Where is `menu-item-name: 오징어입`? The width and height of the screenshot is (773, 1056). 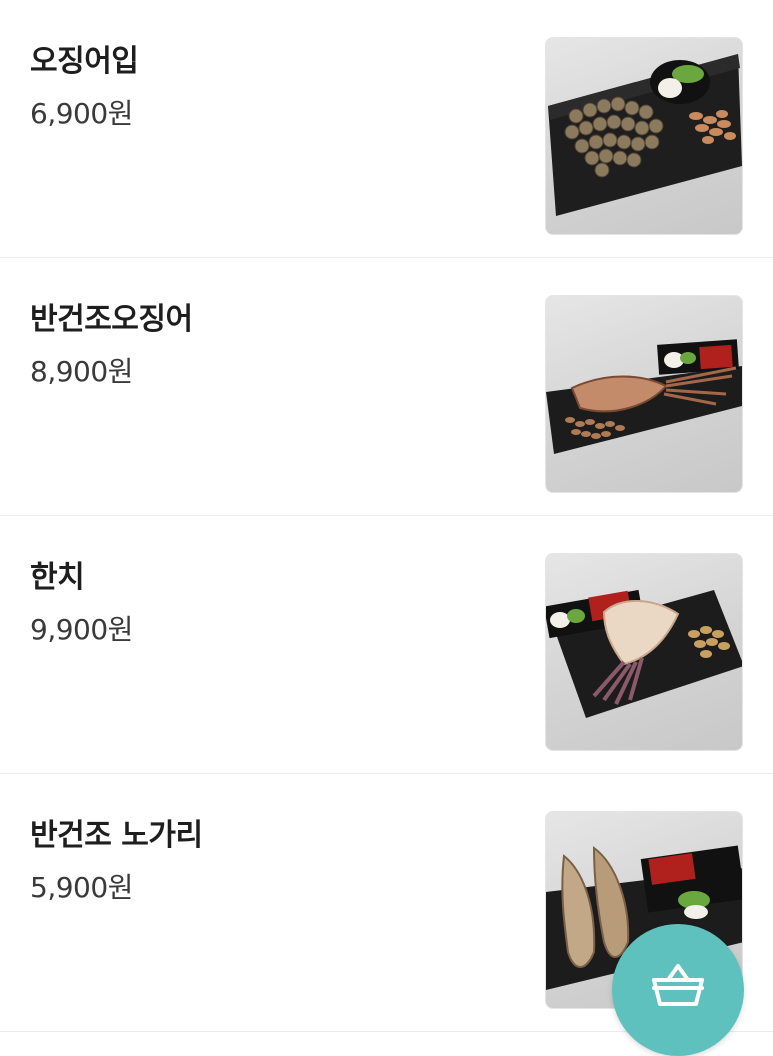 menu-item-name: 오징어입 is located at coordinates (84, 61).